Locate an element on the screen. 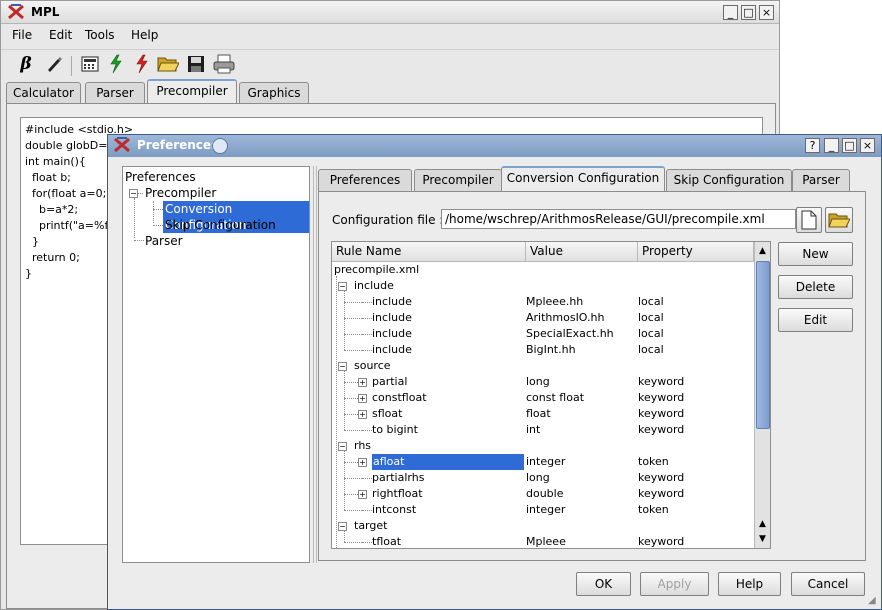  tree-item-parser: Parser is located at coordinates (164, 241).